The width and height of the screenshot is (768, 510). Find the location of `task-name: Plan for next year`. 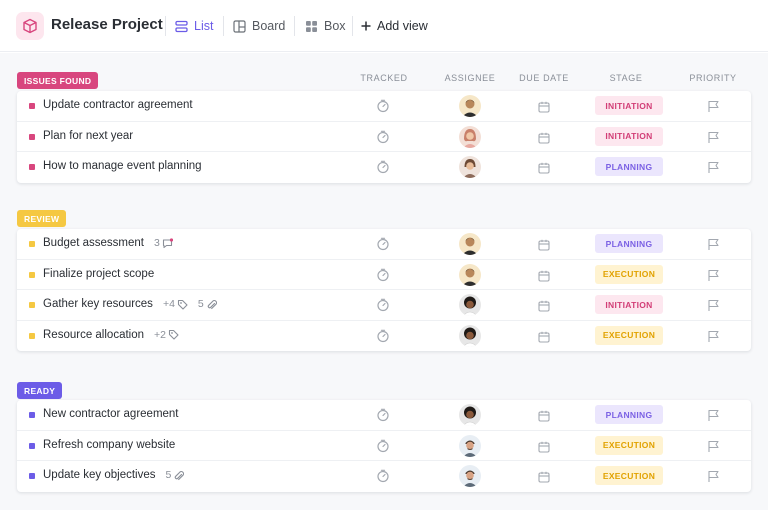

task-name: Plan for next year is located at coordinates (88, 136).